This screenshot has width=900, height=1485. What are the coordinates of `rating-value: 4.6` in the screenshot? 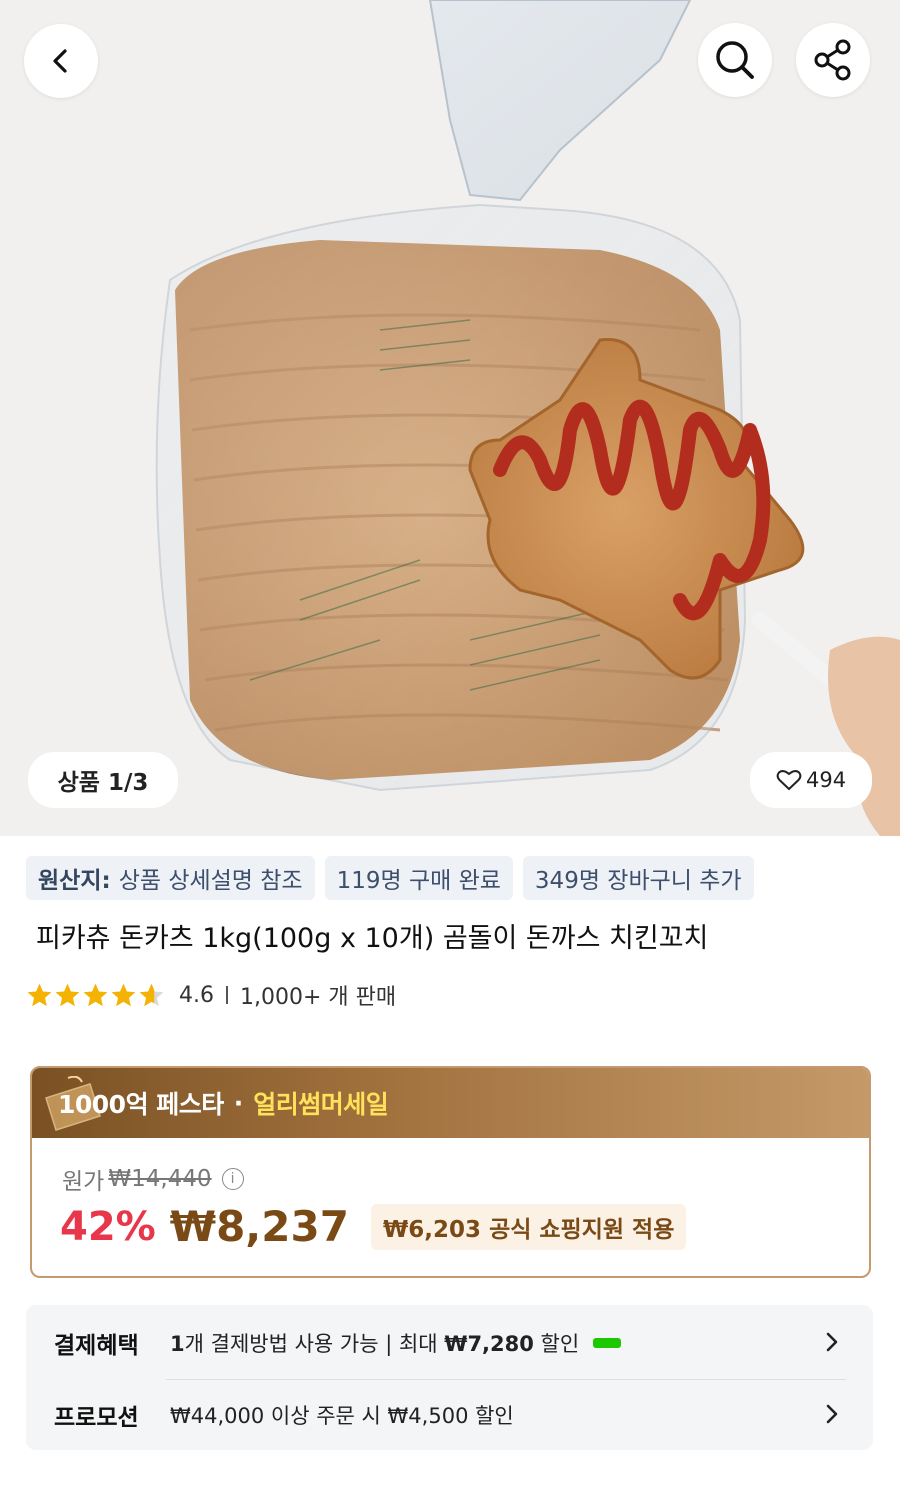 It's located at (196, 995).